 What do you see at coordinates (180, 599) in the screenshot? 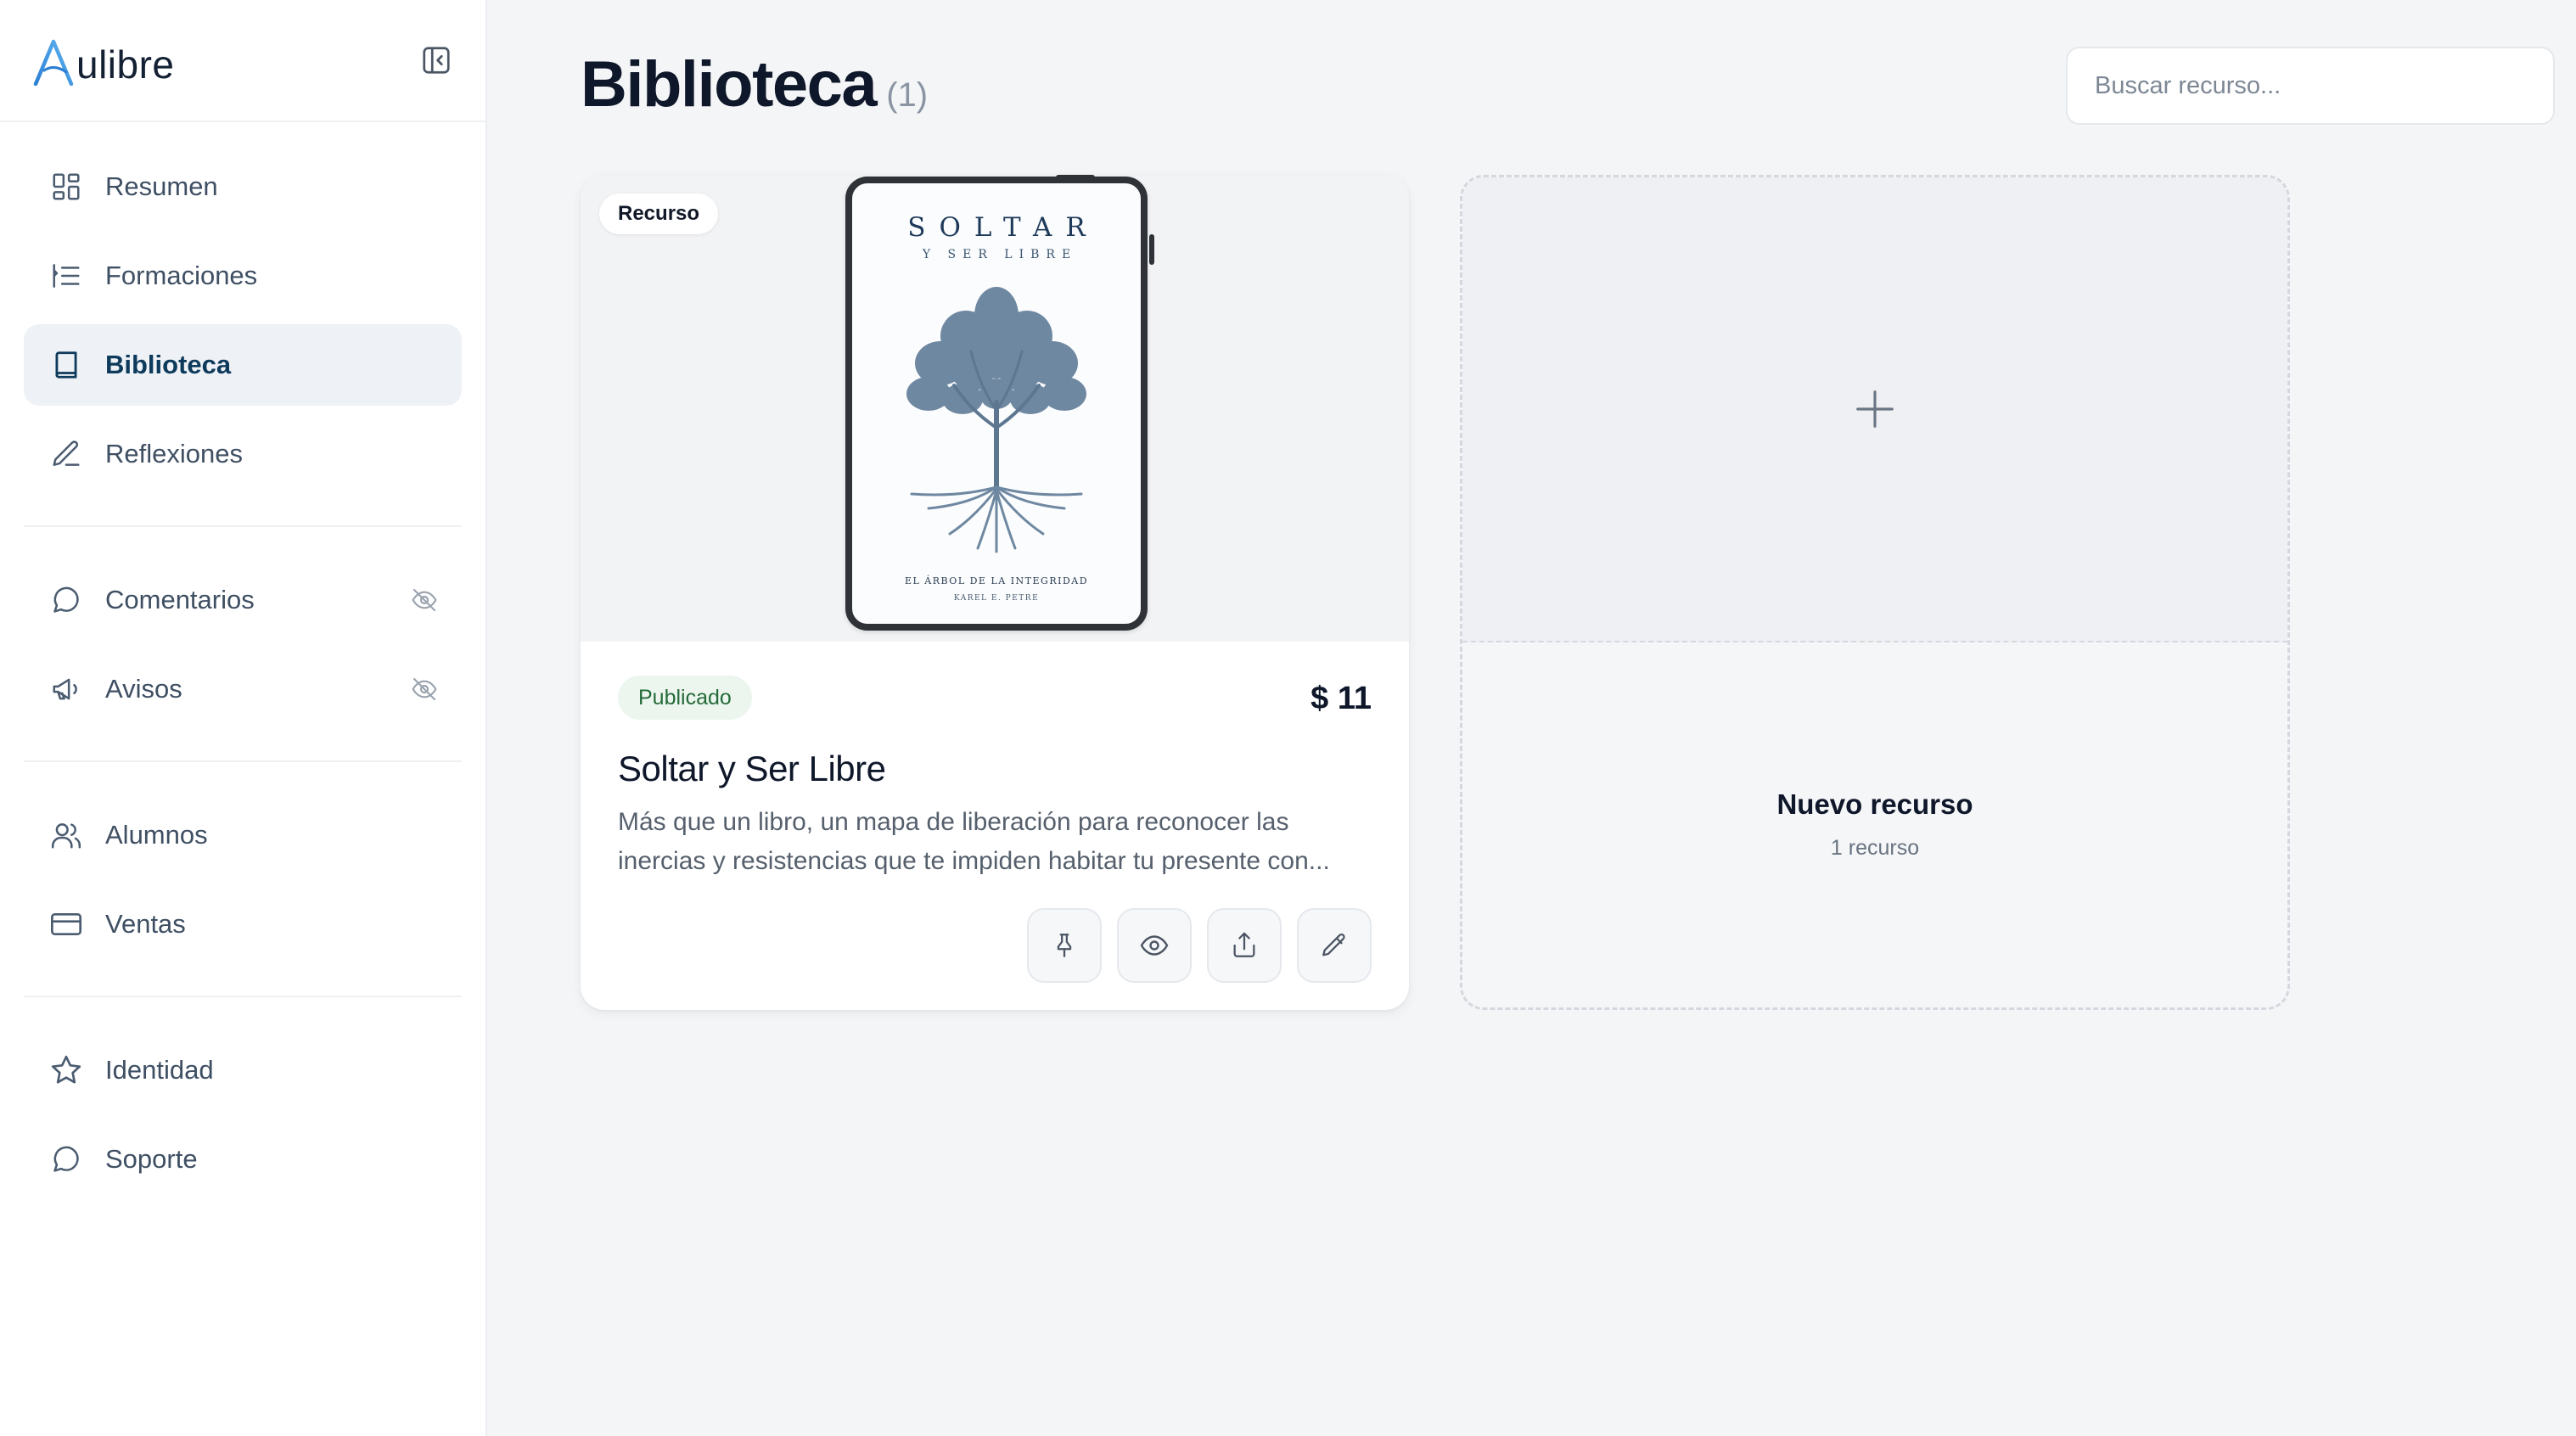
I see `sidebar-item-label: Comentarios` at bounding box center [180, 599].